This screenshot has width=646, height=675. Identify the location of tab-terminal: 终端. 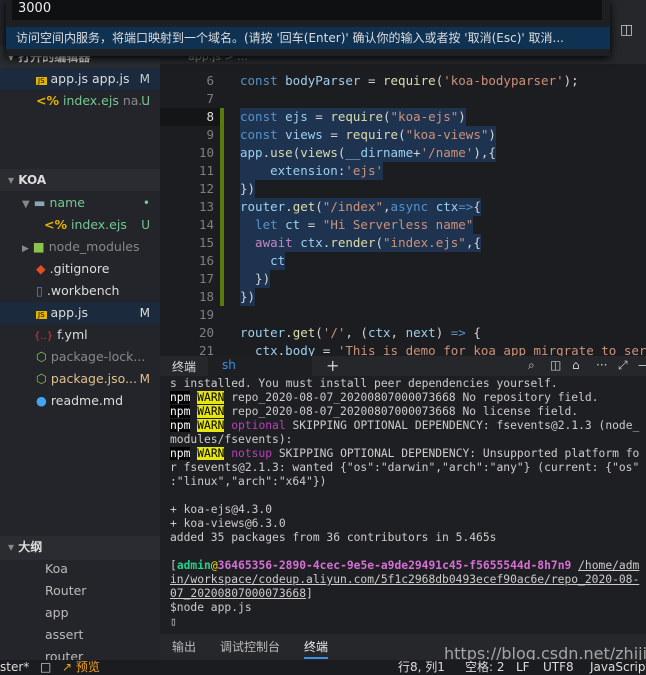
(316, 648).